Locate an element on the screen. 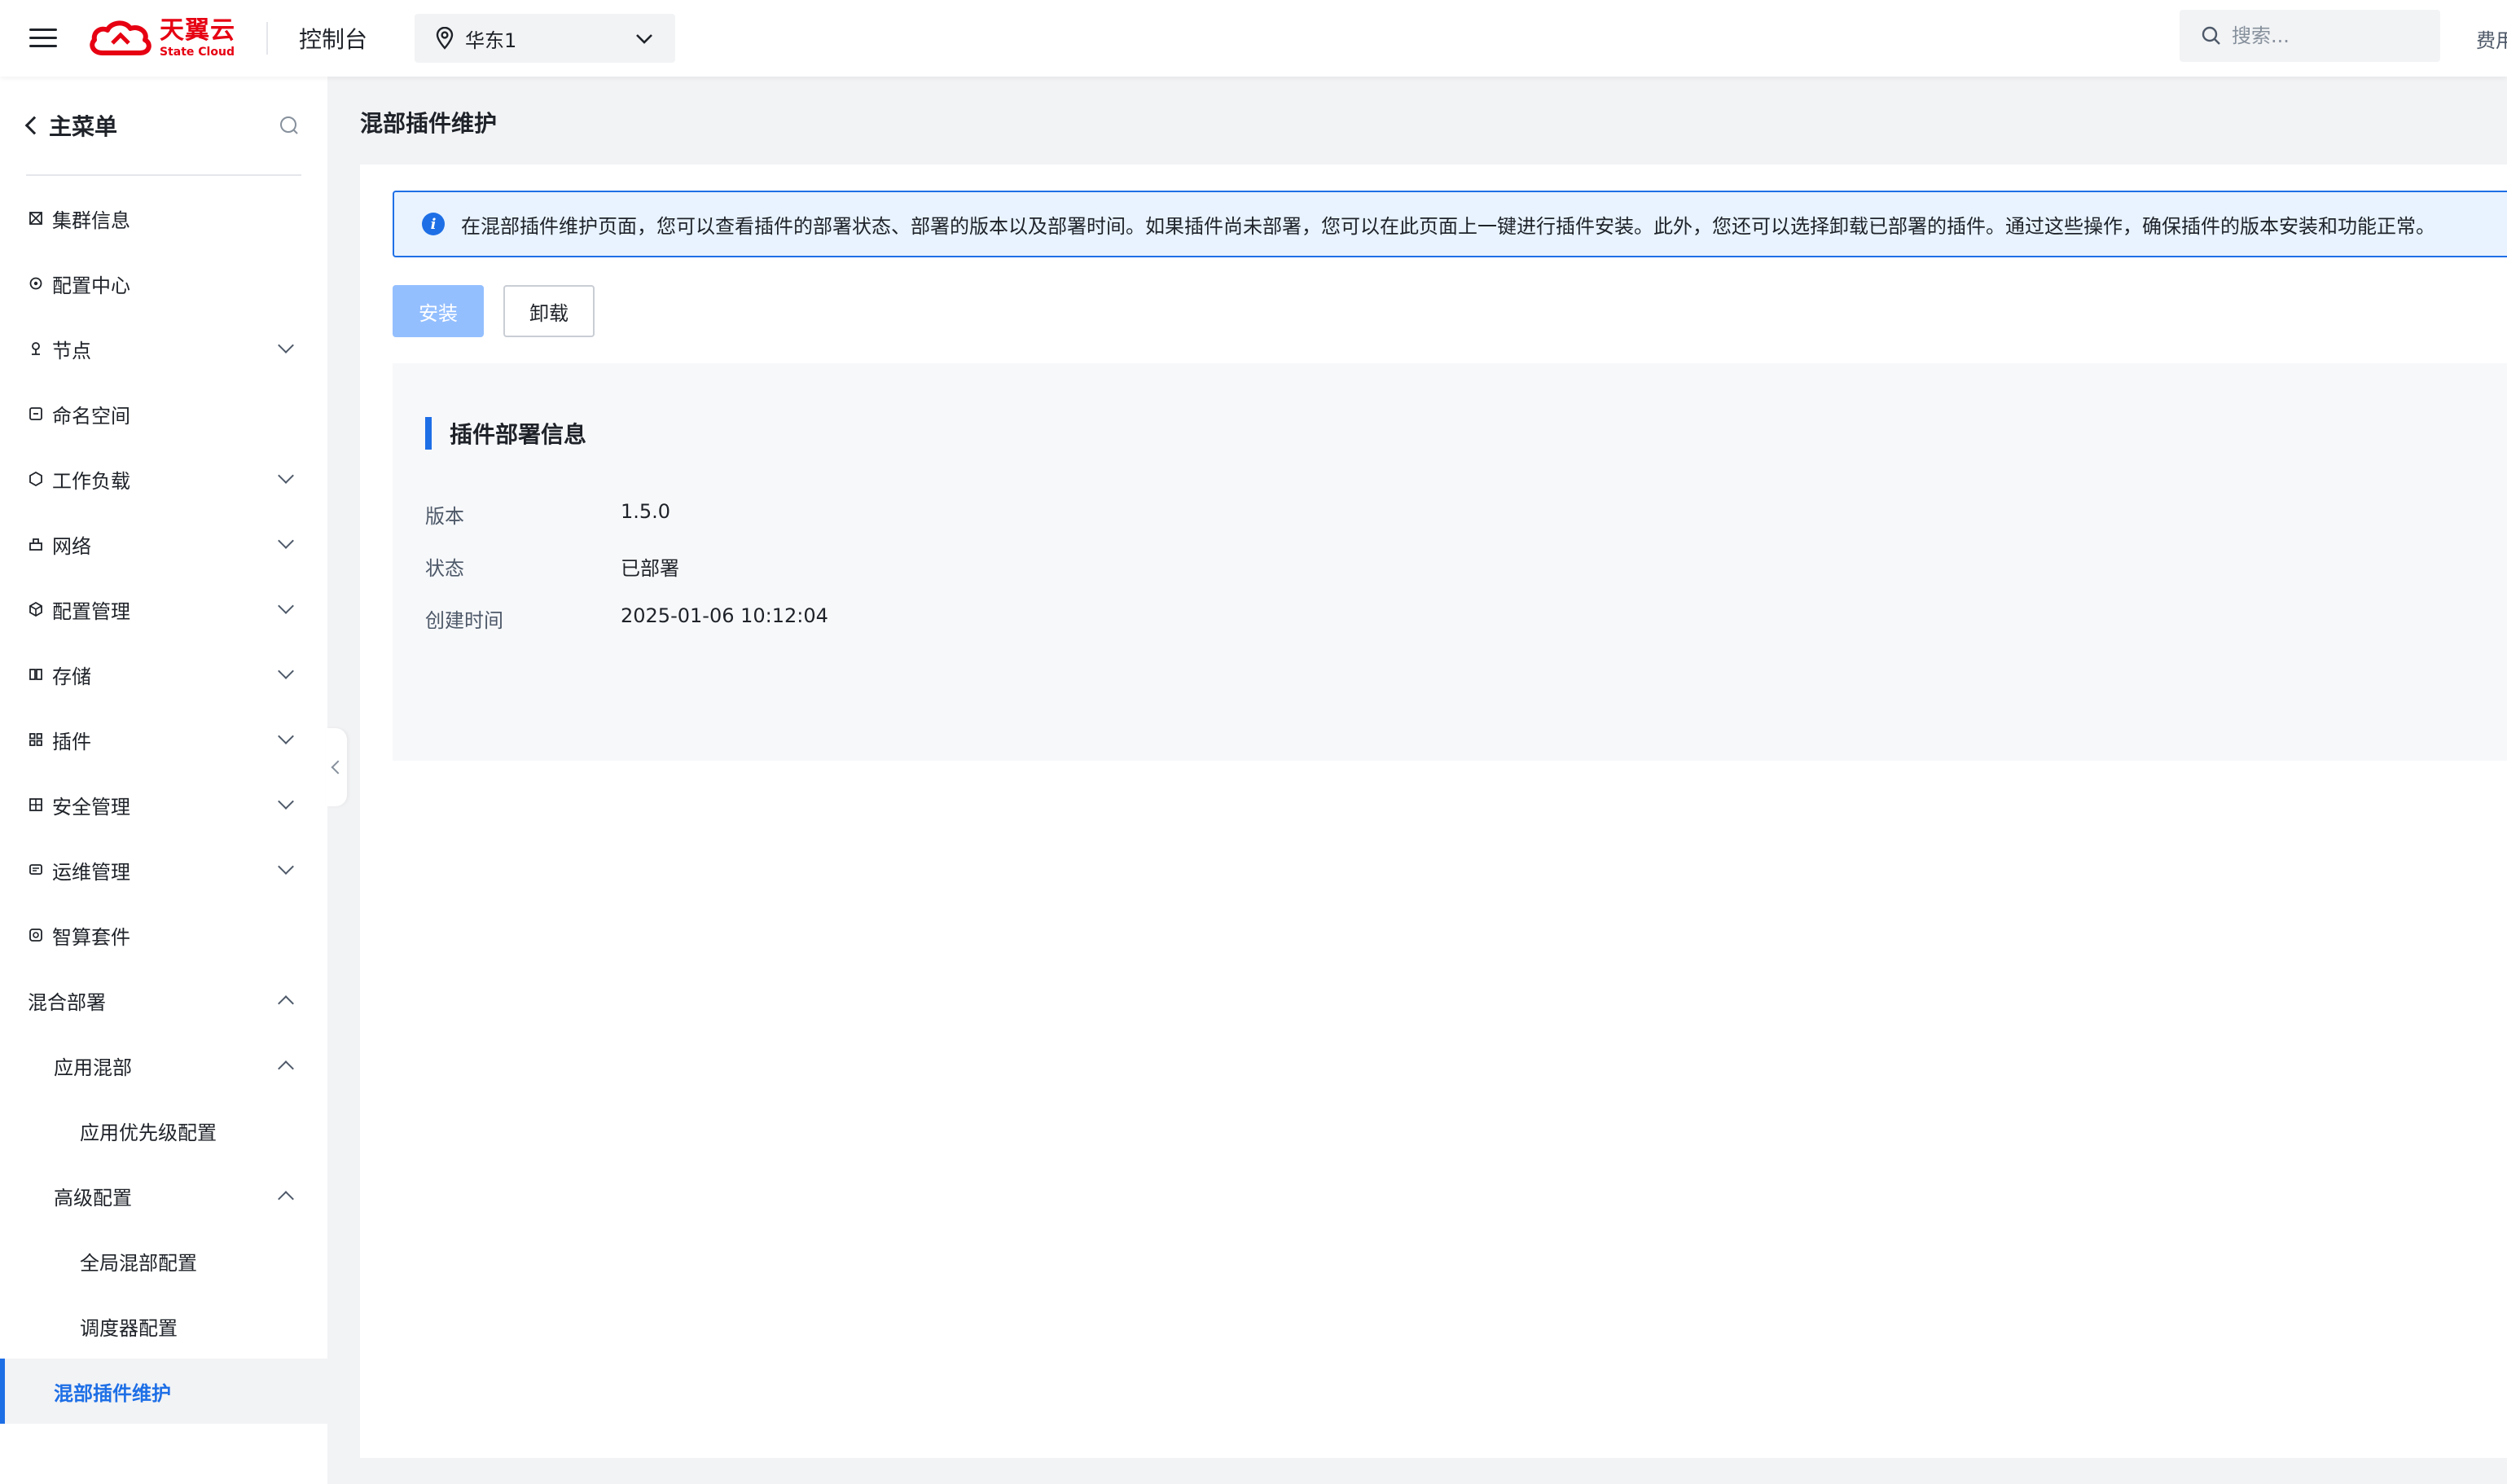  sidebar-item-config-center: 配置中心 is located at coordinates (163, 283).